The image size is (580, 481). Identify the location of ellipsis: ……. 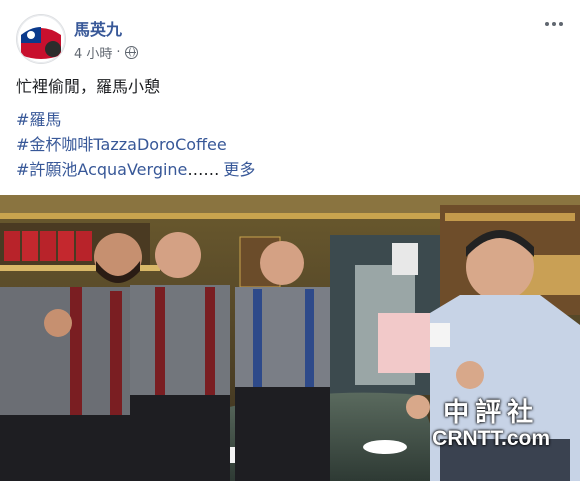
(203, 169).